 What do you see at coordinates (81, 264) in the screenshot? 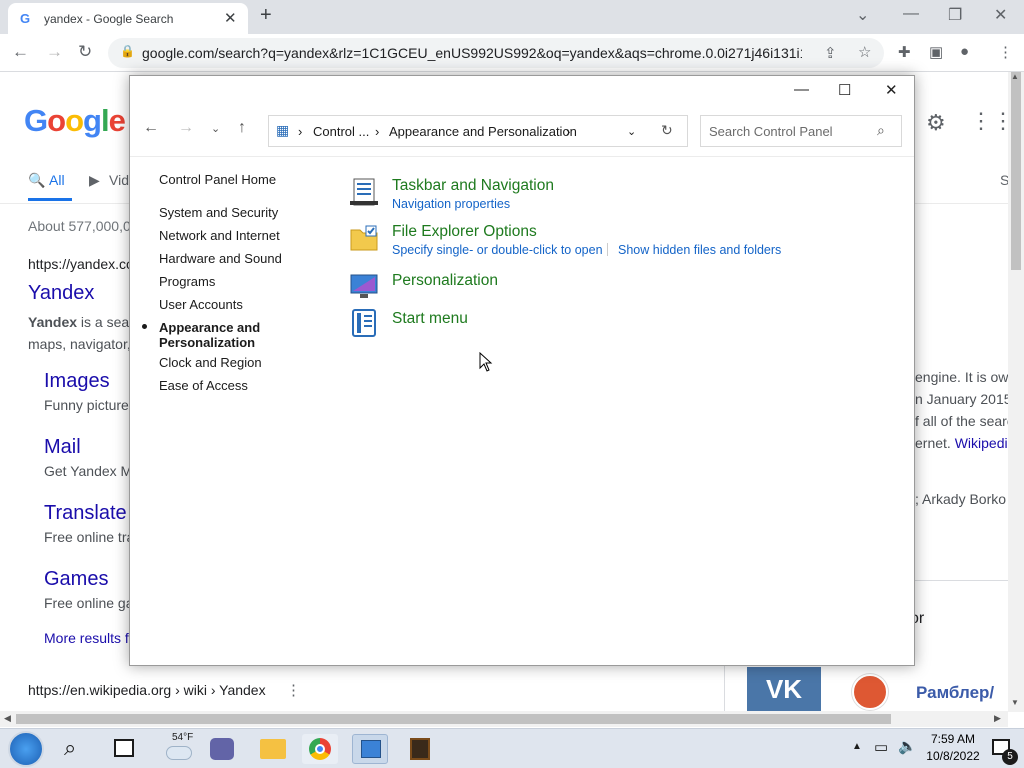
I see `result-cite: https://yandex.co` at bounding box center [81, 264].